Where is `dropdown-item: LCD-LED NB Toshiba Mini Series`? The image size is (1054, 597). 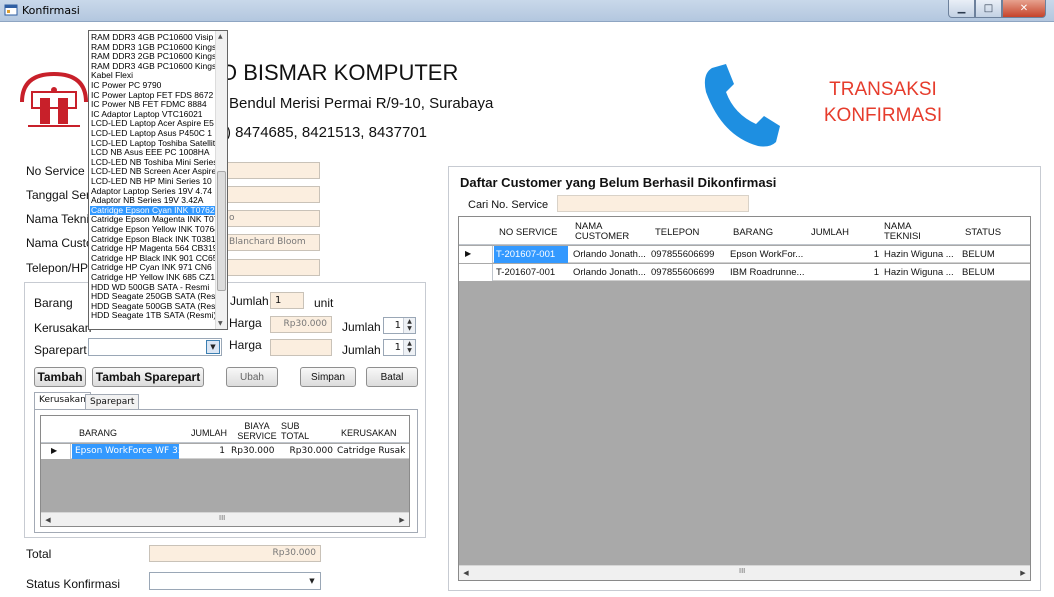
dropdown-item: LCD-LED NB Toshiba Mini Series is located at coordinates (152, 162).